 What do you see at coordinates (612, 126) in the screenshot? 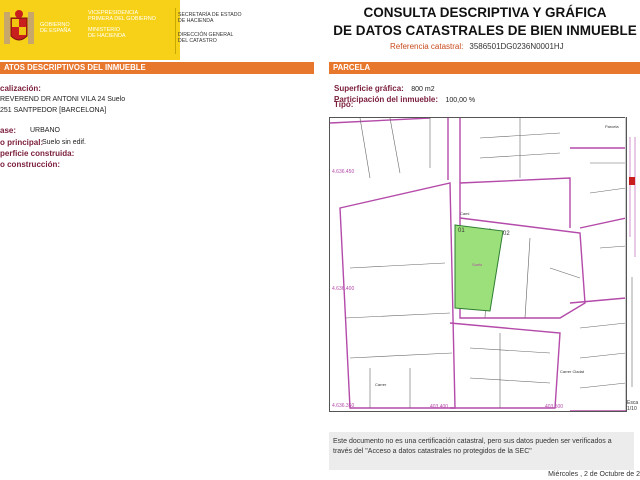
I see `legend-tag: Parcela` at bounding box center [612, 126].